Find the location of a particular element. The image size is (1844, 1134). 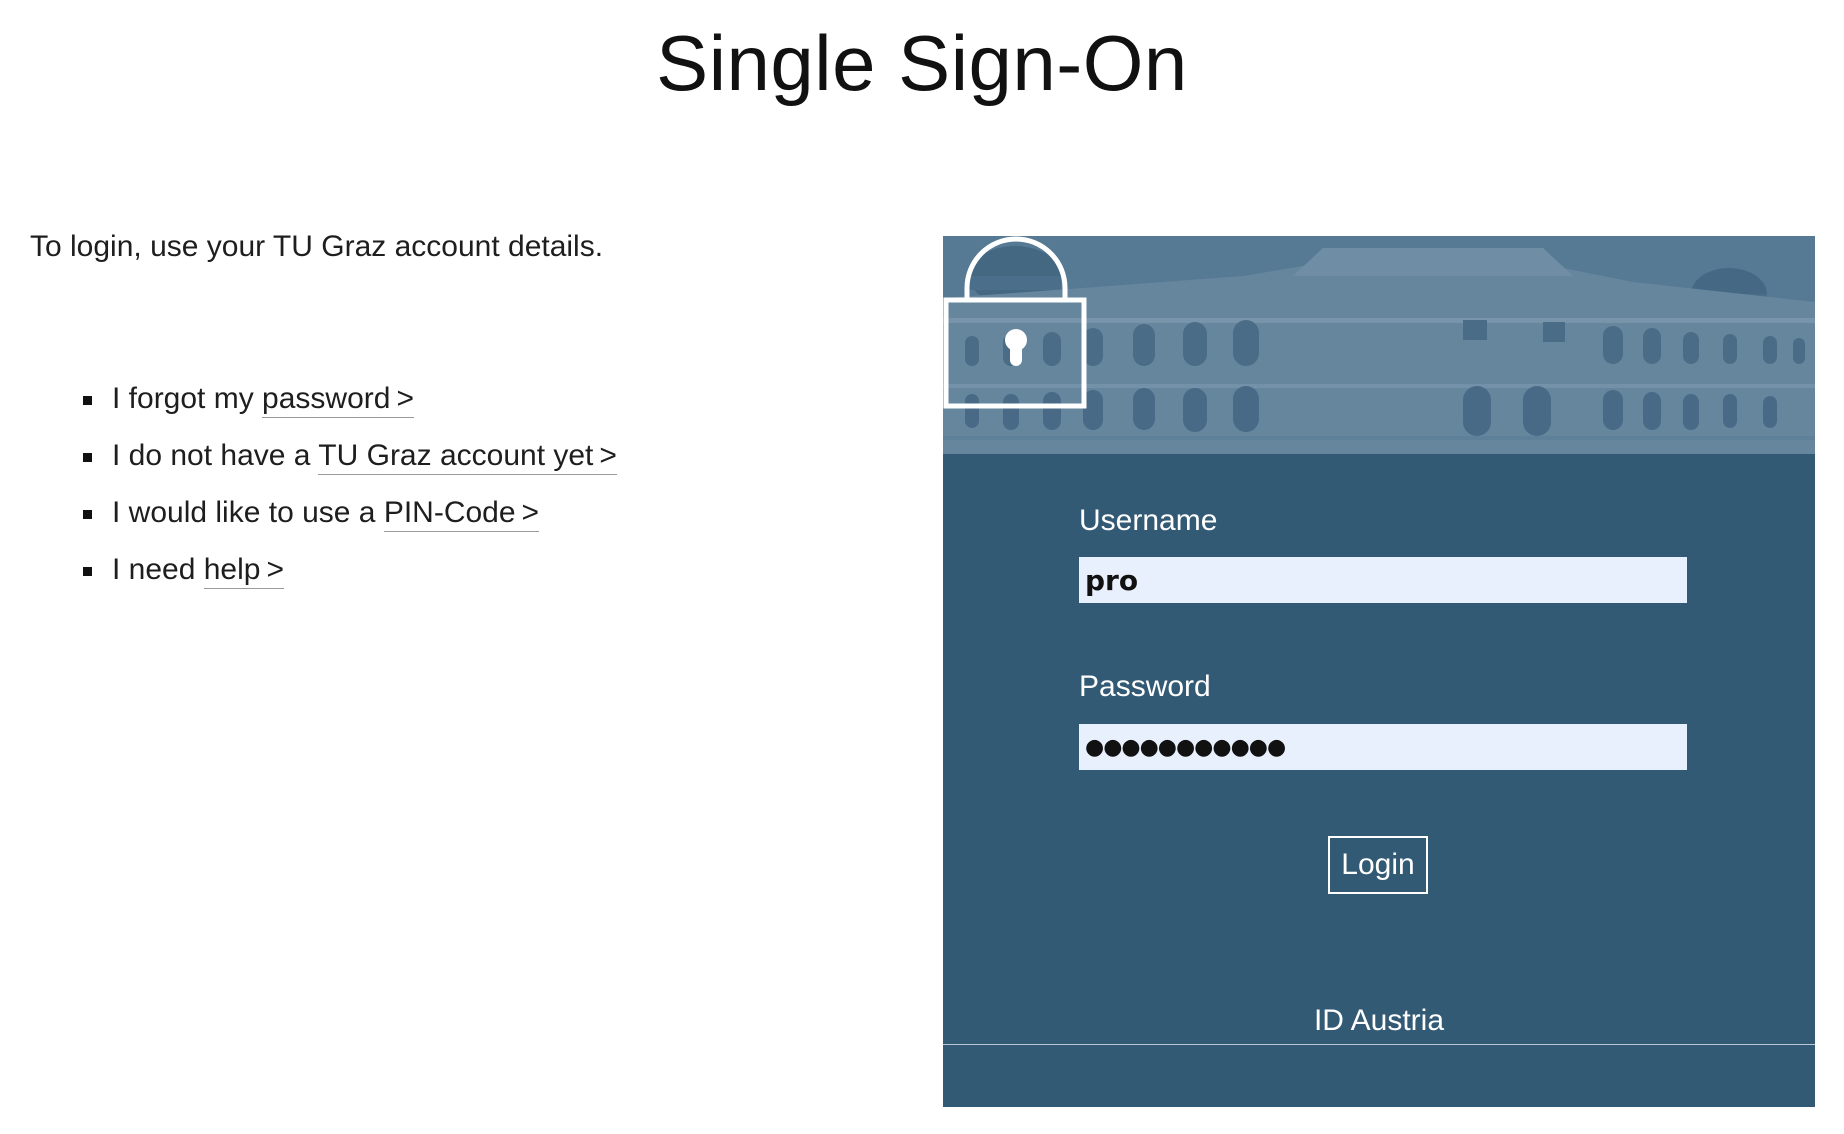

list-item-forgot-password: I forgot my password > is located at coordinates (348, 398).